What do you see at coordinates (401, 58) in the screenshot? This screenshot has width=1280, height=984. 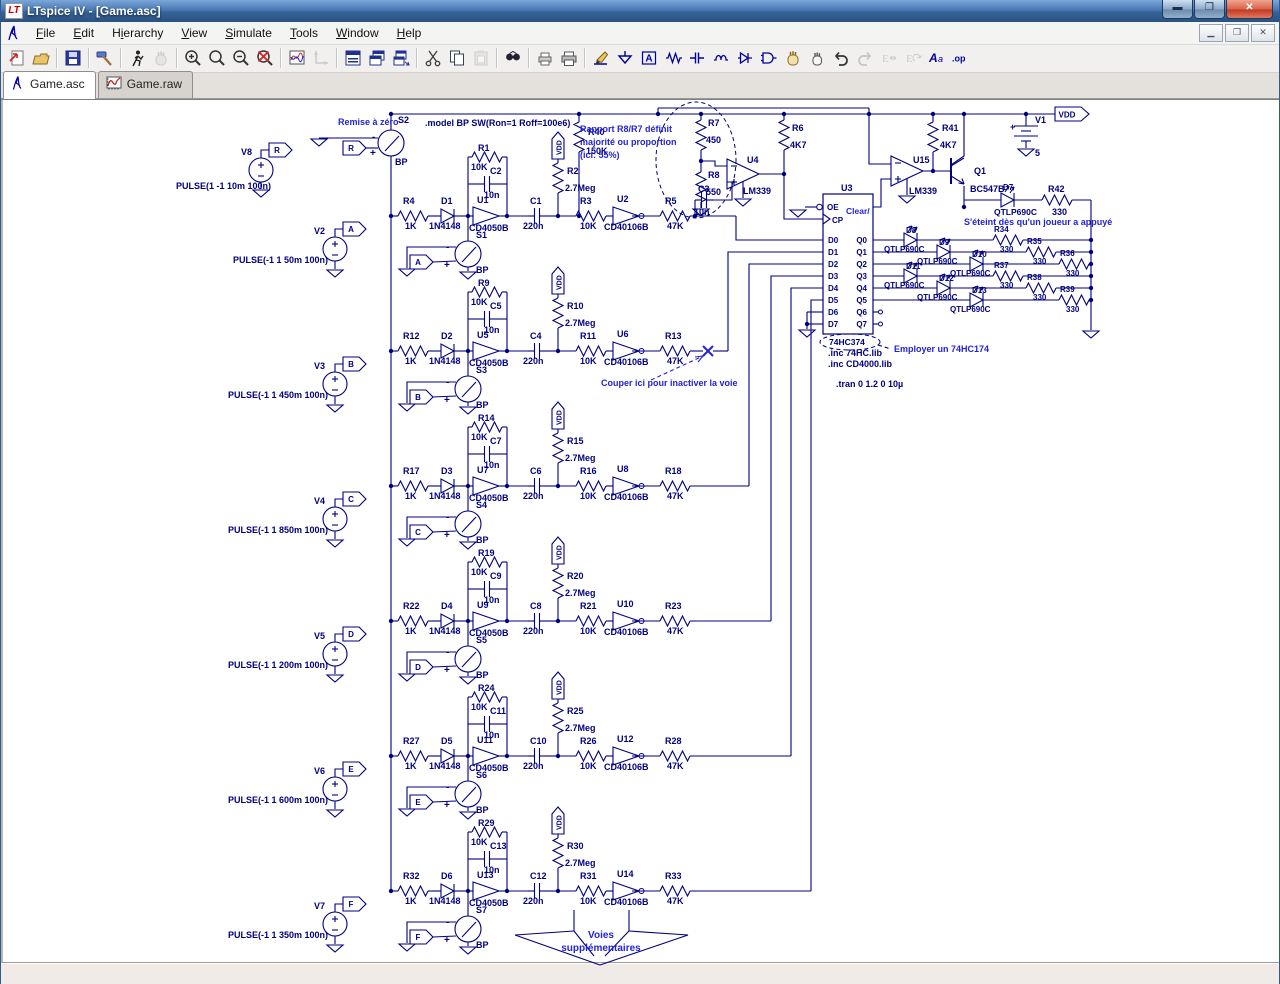 I see `arrange-windows-icon` at bounding box center [401, 58].